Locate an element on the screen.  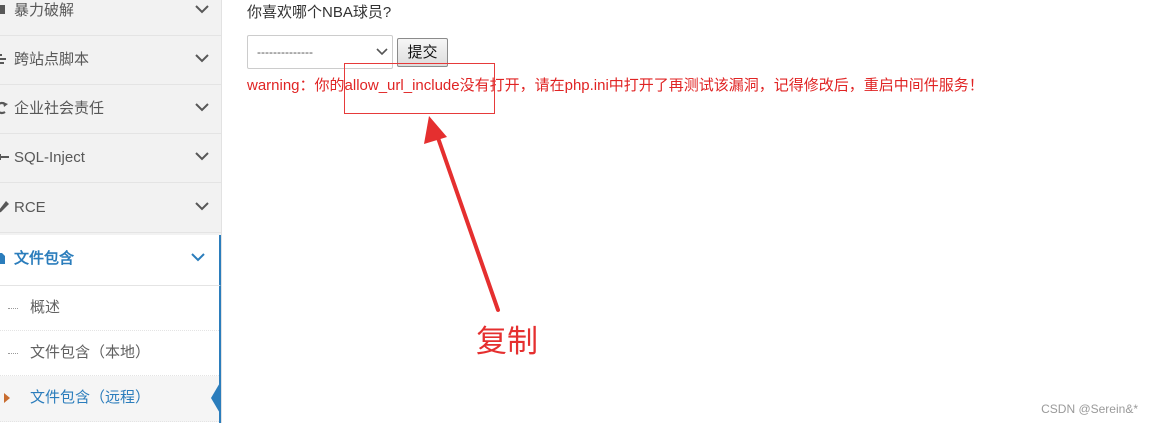
annotation-label: 复制 is located at coordinates (507, 342).